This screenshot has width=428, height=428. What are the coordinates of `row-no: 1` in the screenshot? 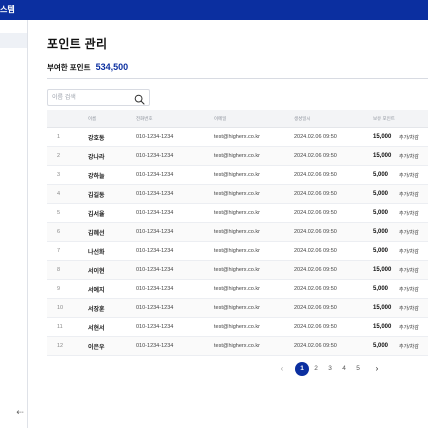 It's located at (59, 137).